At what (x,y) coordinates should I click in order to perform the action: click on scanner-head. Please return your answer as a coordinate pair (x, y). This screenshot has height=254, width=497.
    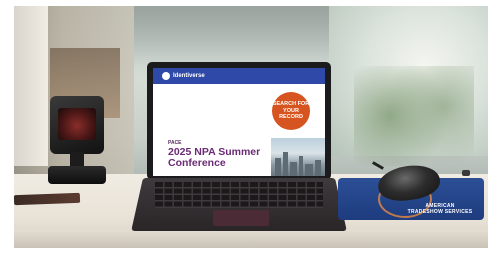
    Looking at the image, I should click on (77, 125).